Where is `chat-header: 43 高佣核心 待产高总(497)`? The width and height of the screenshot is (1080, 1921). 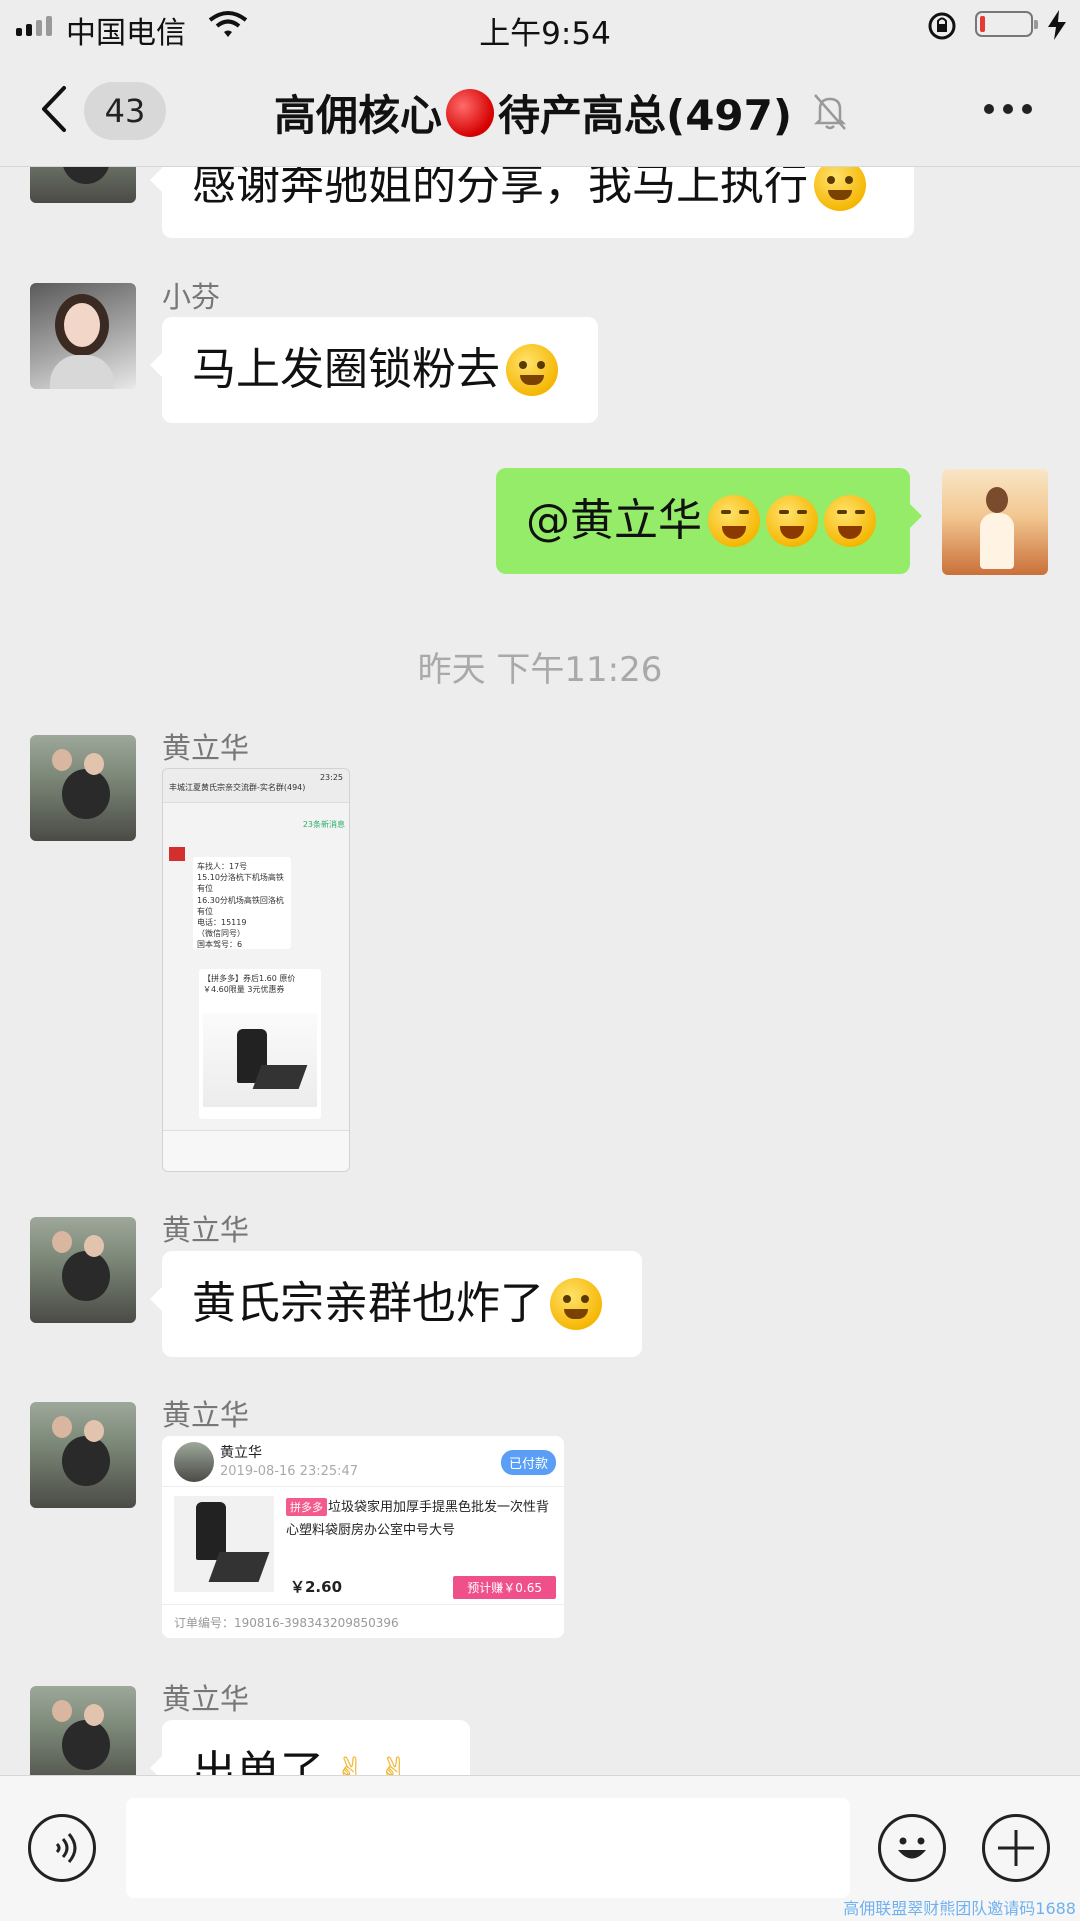
chat-header: 43 高佣核心 待产高总(497) is located at coordinates (540, 110).